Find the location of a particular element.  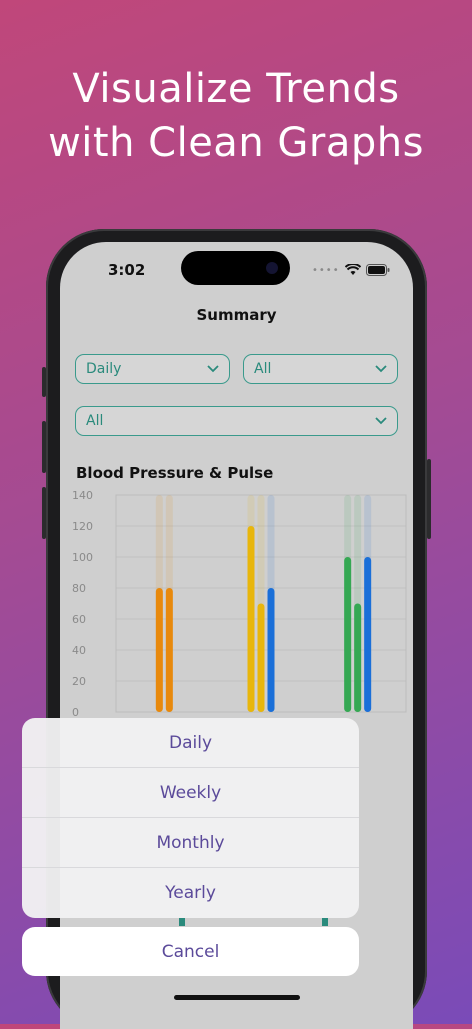

chart-title: Blood Pressure & Pulse is located at coordinates (175, 473).